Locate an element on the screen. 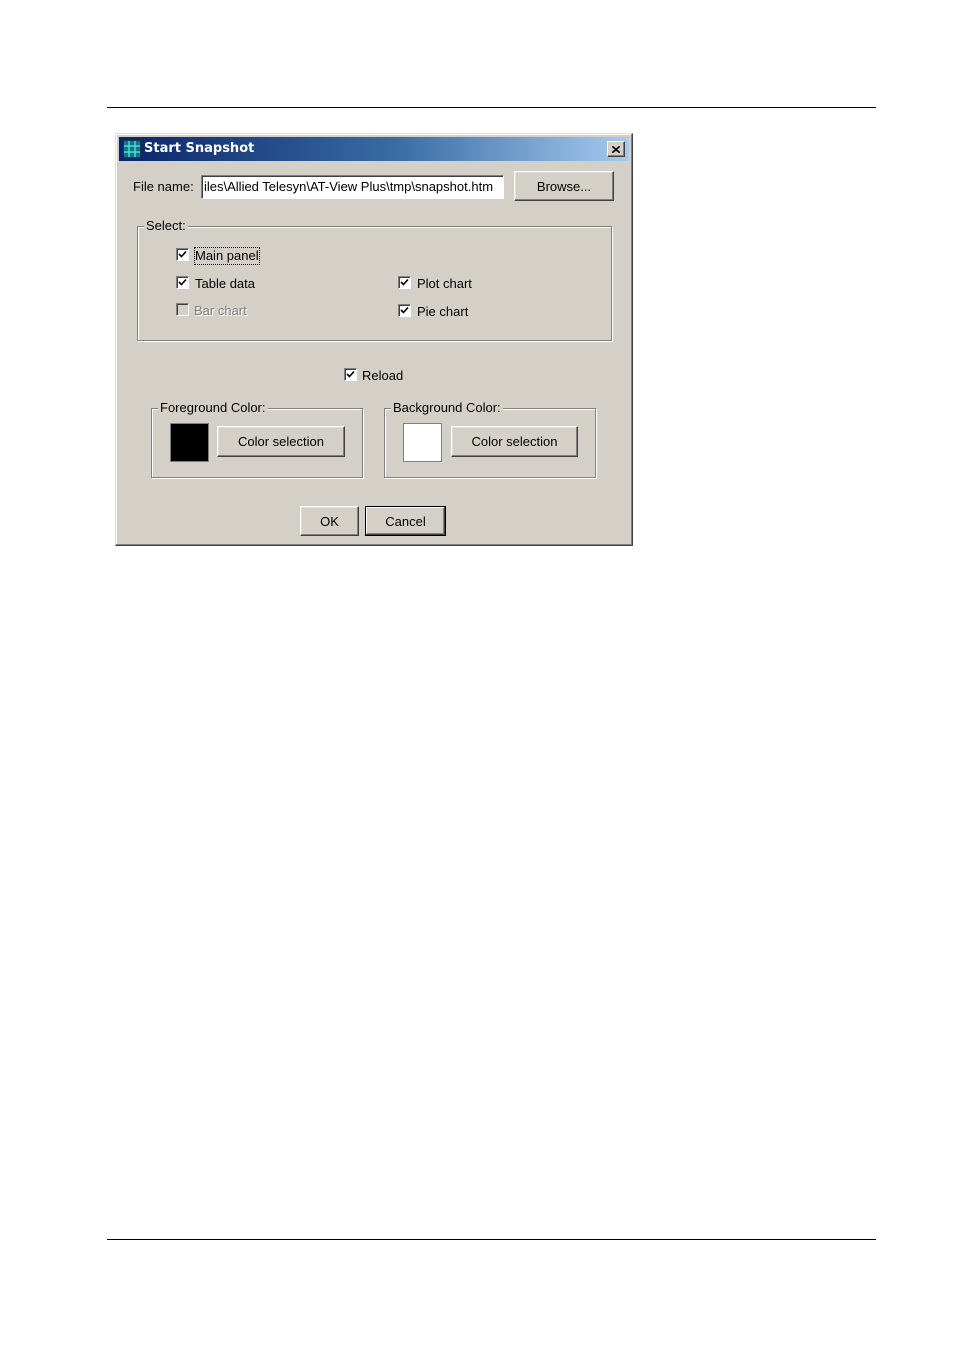 The width and height of the screenshot is (954, 1350). pie-chart-label: Pie chart is located at coordinates (442, 312).